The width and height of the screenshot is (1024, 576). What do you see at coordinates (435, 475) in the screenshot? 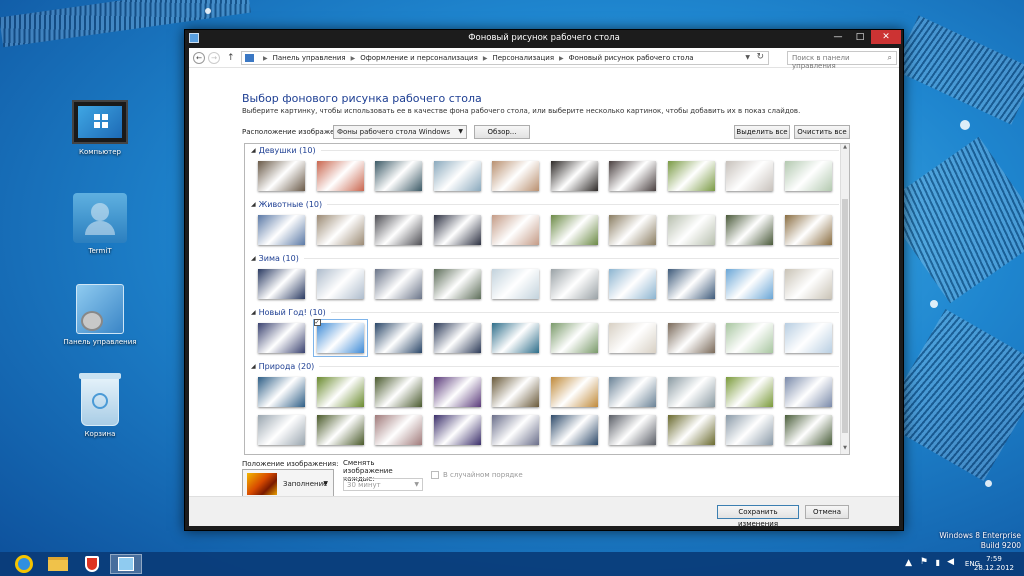
I see `checkbox-box` at bounding box center [435, 475].